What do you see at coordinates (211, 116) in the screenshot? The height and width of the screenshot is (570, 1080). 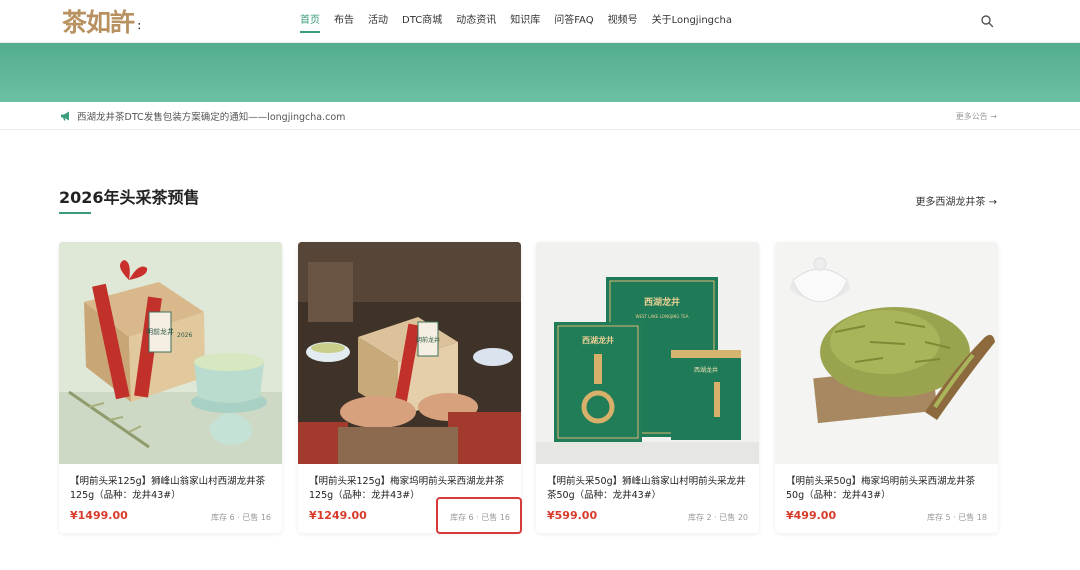 I see `notice-link: 西湖龙井茶DTC发售包装方案确定的通知——longjingcha.com` at bounding box center [211, 116].